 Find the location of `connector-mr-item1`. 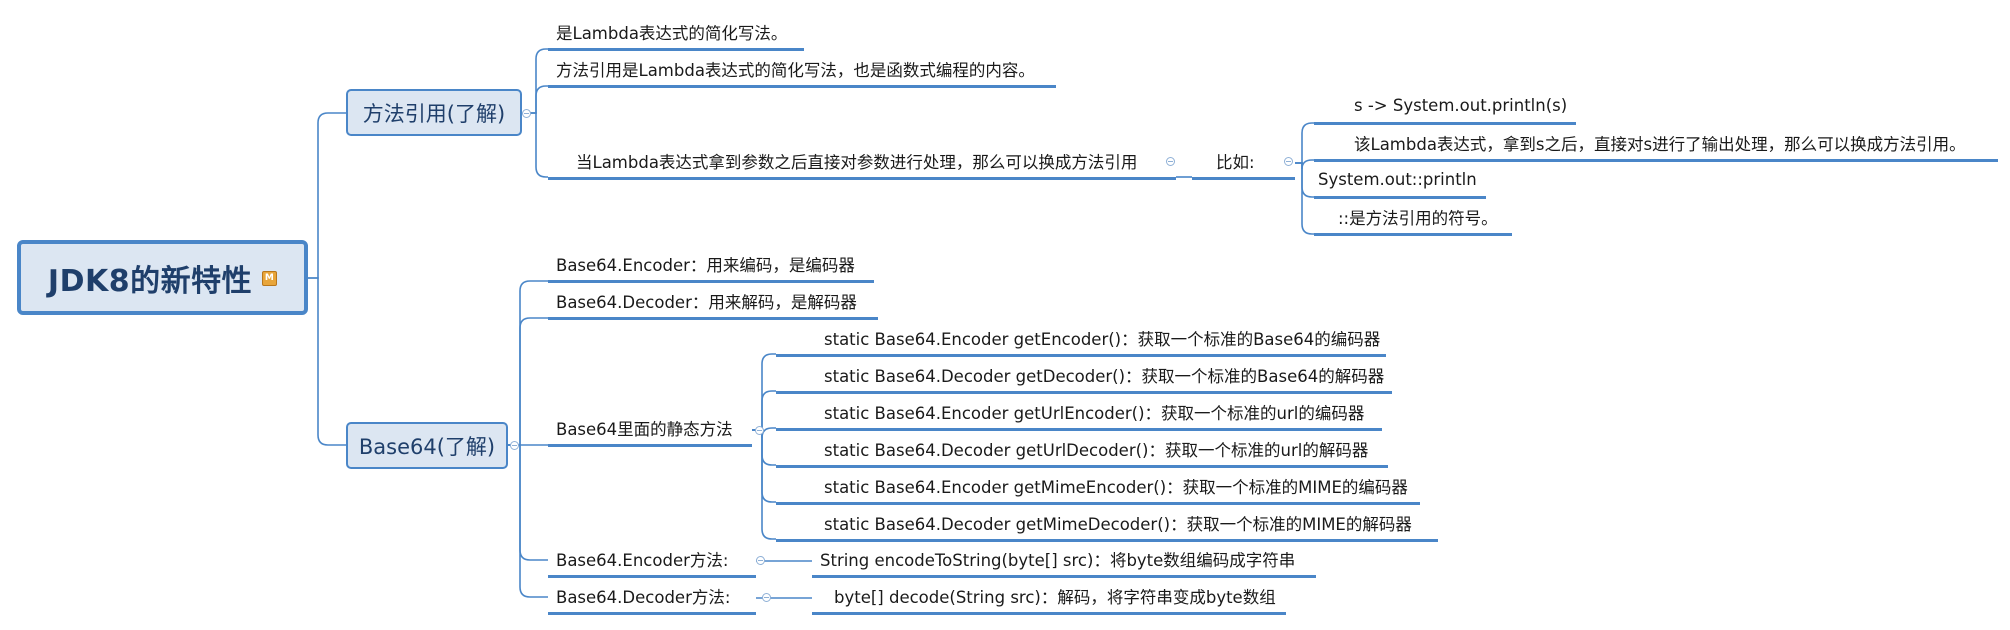

connector-mr-item1 is located at coordinates (538, 81).